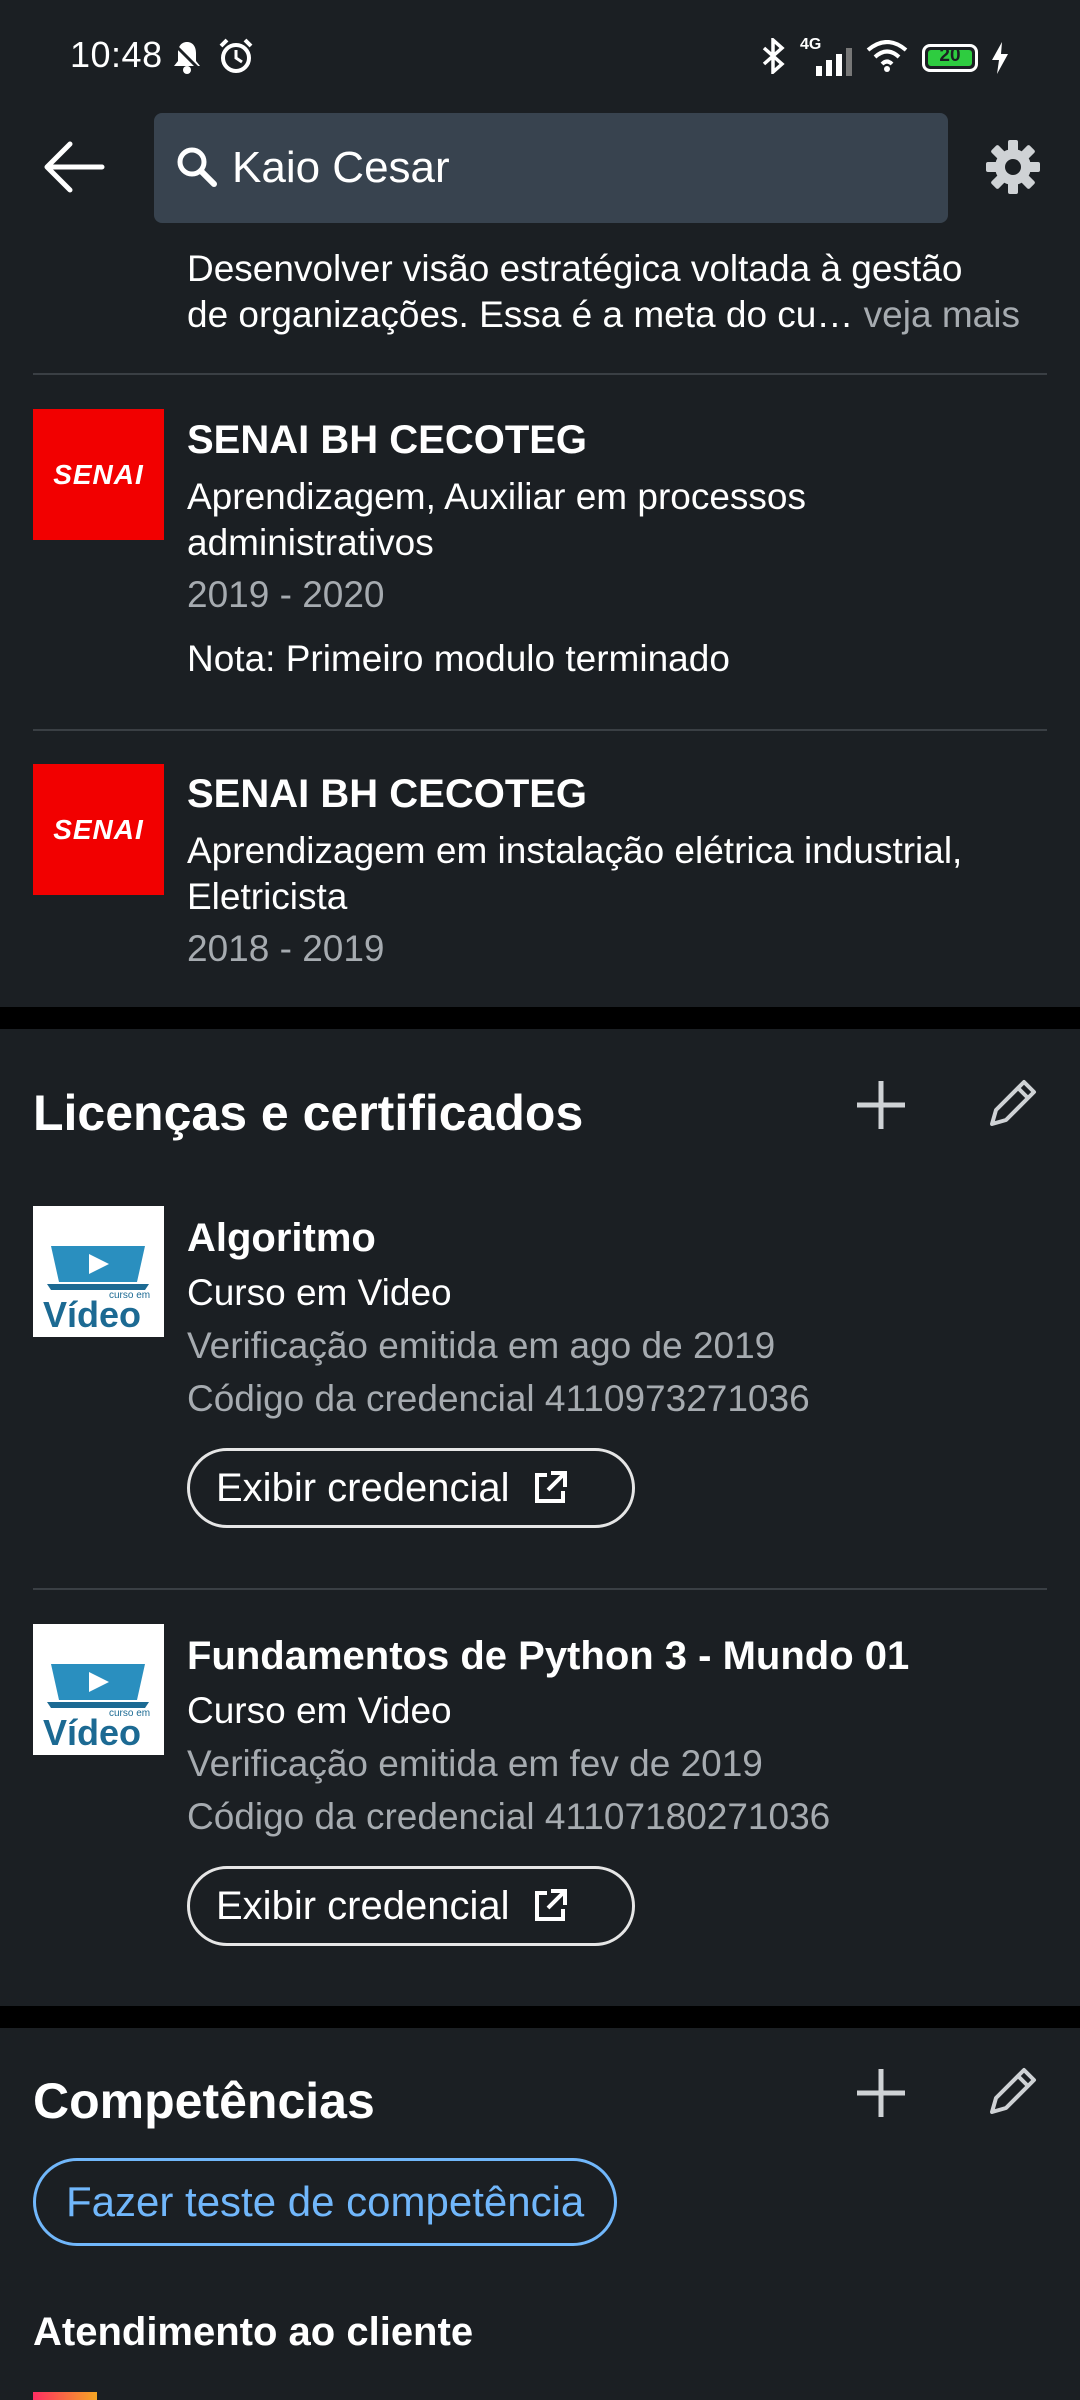 This screenshot has height=2400, width=1080. I want to click on skill-test-label: Fazer teste de competência, so click(325, 2201).